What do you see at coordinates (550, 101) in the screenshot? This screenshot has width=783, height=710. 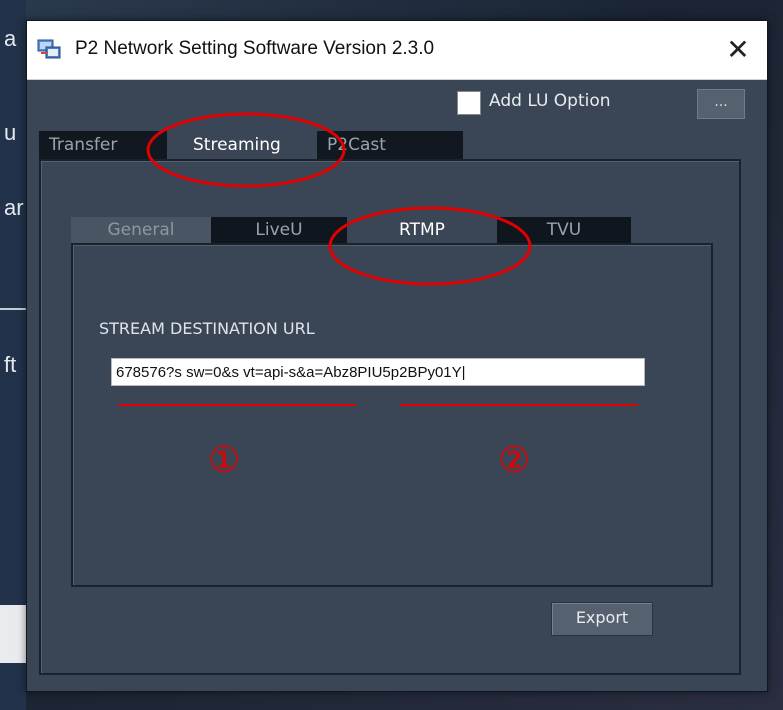 I see `add-lu-option-label: Add LU Option` at bounding box center [550, 101].